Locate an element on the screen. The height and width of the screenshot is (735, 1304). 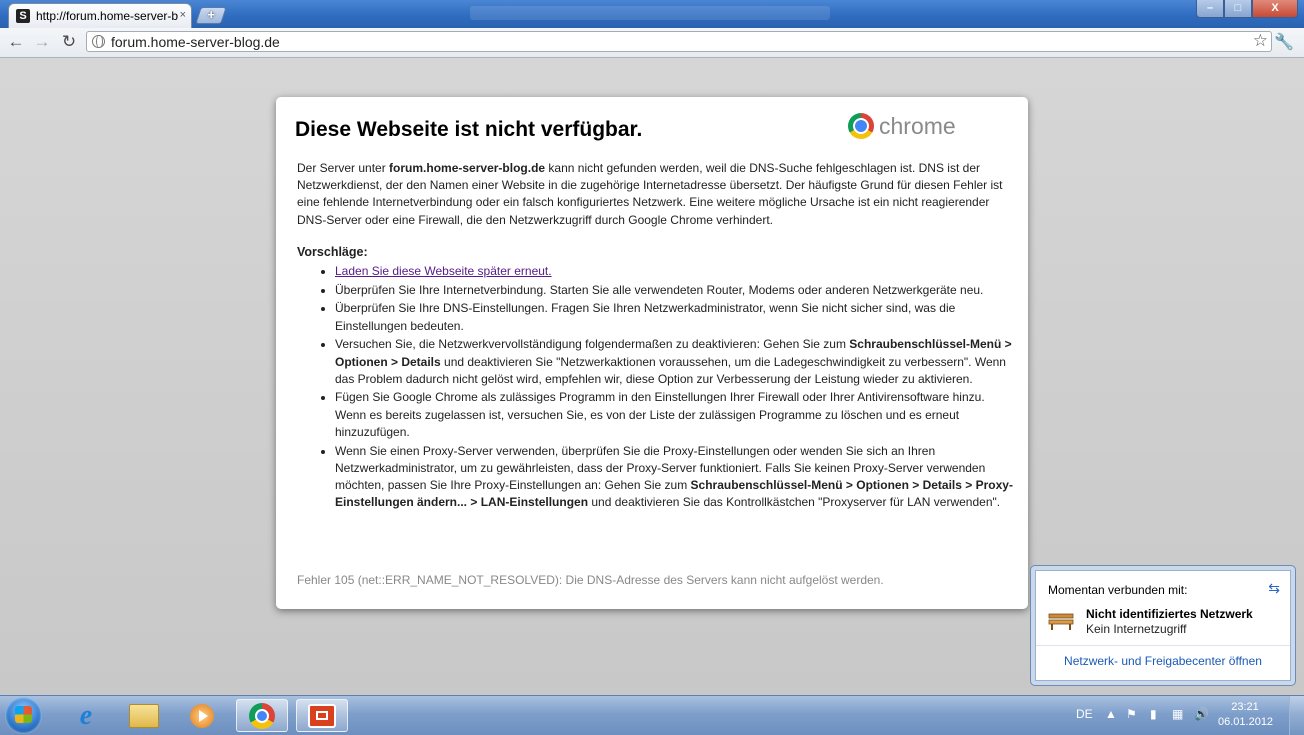
forward-arrow-icon: → is located at coordinates (42, 42).